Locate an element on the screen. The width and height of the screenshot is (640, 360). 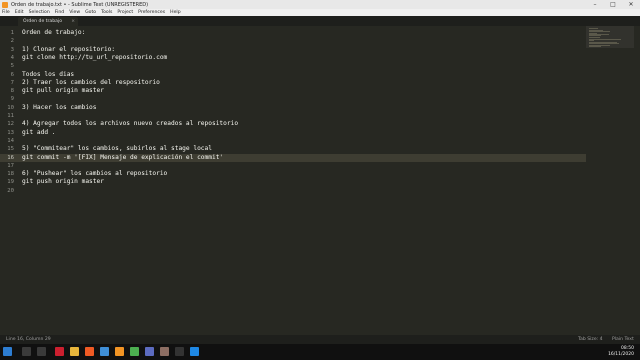
line-number: 8 is located at coordinates (12, 91).